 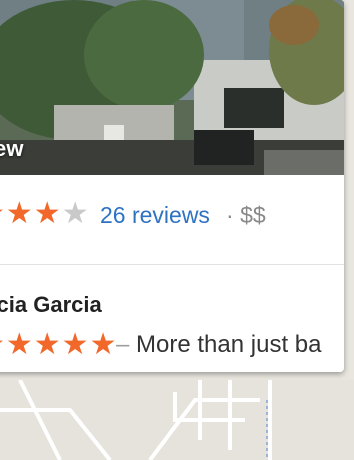 I want to click on street-view-label: ew, so click(x=12, y=148).